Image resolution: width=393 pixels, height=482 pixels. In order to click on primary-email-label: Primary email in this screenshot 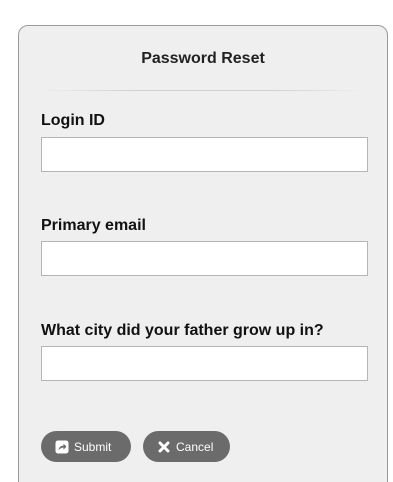, I will do `click(93, 225)`.